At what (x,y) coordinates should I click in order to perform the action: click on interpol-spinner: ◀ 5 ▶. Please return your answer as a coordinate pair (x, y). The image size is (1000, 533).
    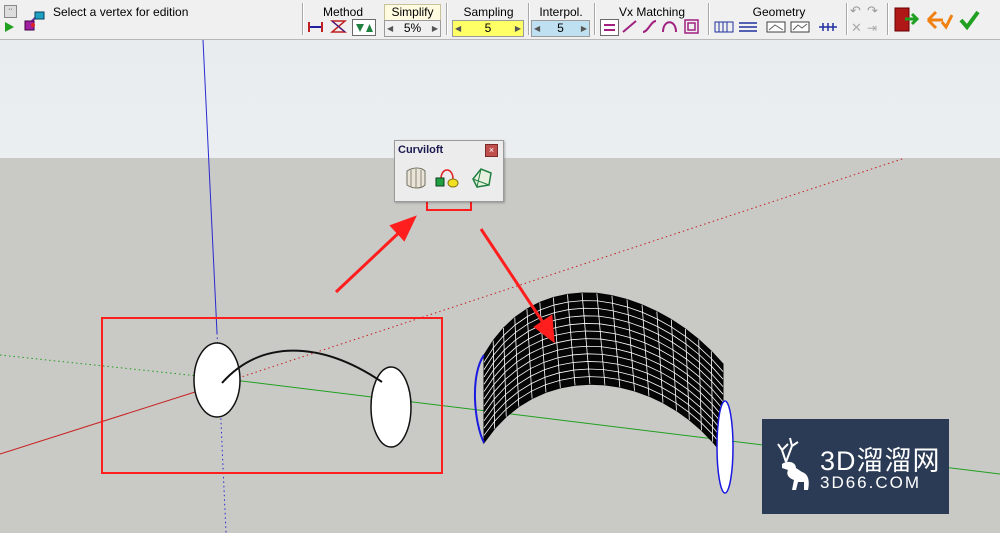
    Looking at the image, I should click on (560, 28).